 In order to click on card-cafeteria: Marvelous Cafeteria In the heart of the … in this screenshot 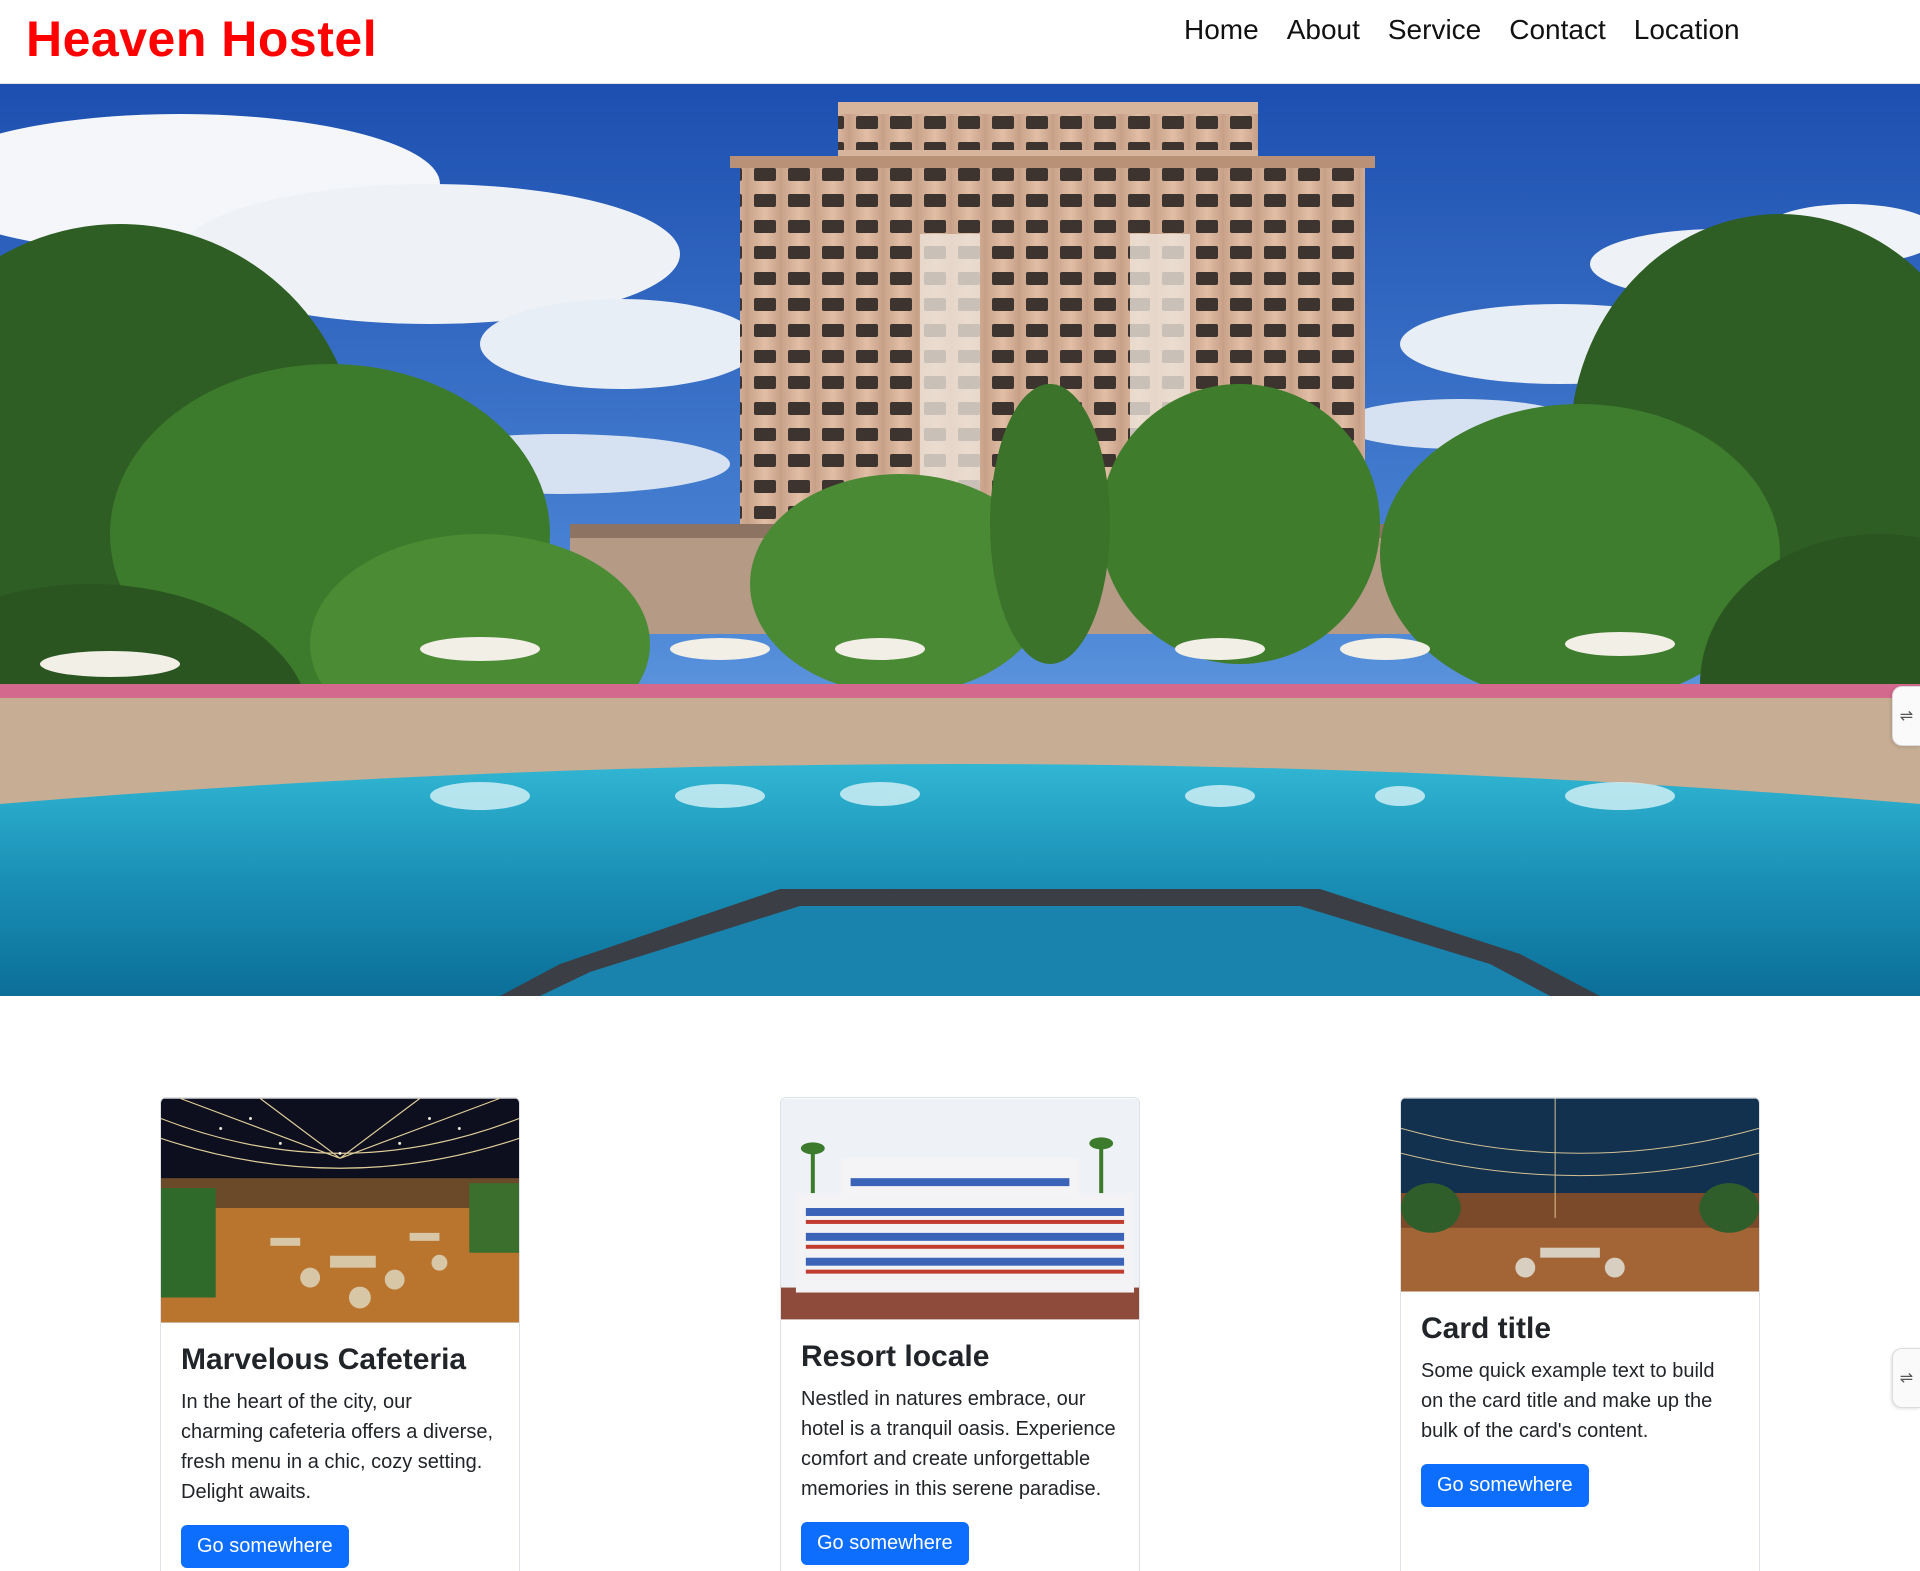, I will do `click(340, 1334)`.